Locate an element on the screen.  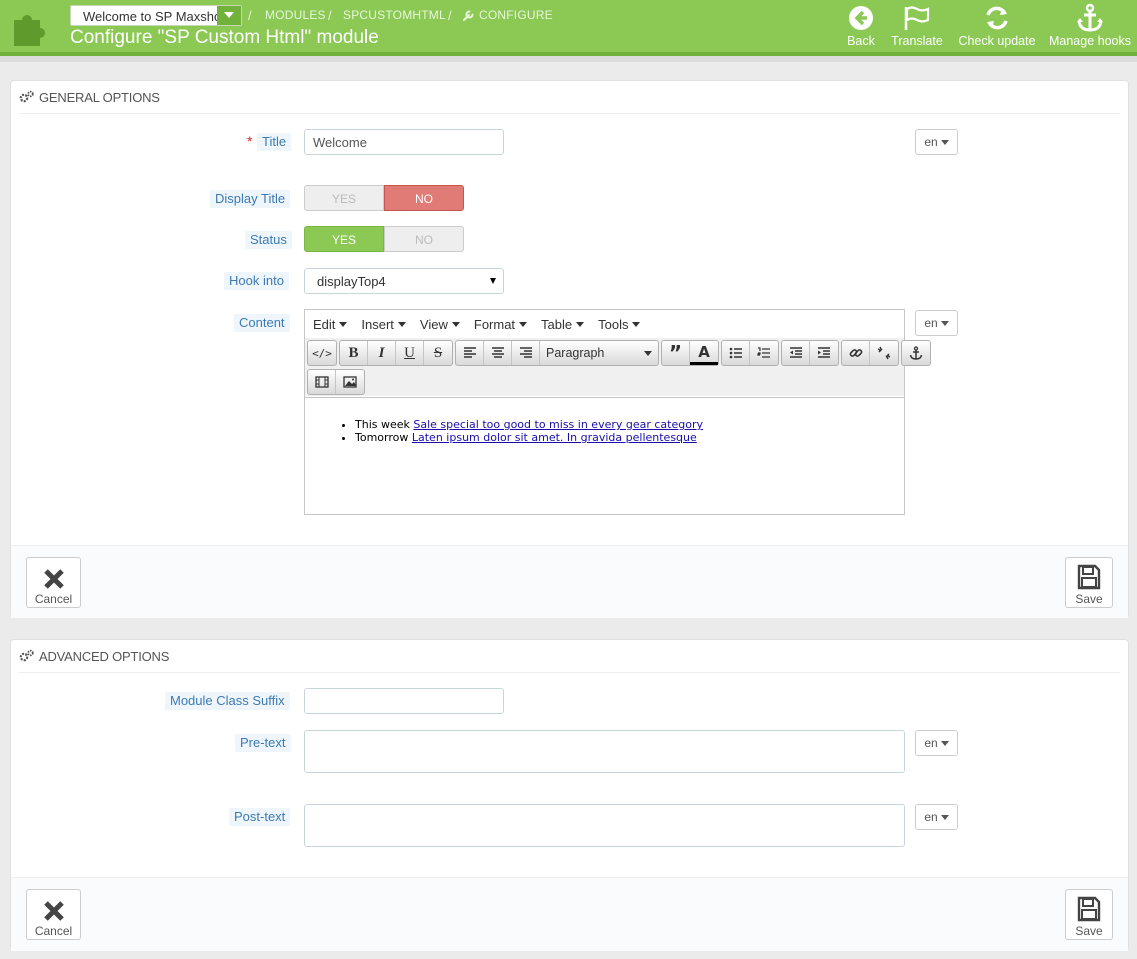
menu-format: Format is located at coordinates (501, 324).